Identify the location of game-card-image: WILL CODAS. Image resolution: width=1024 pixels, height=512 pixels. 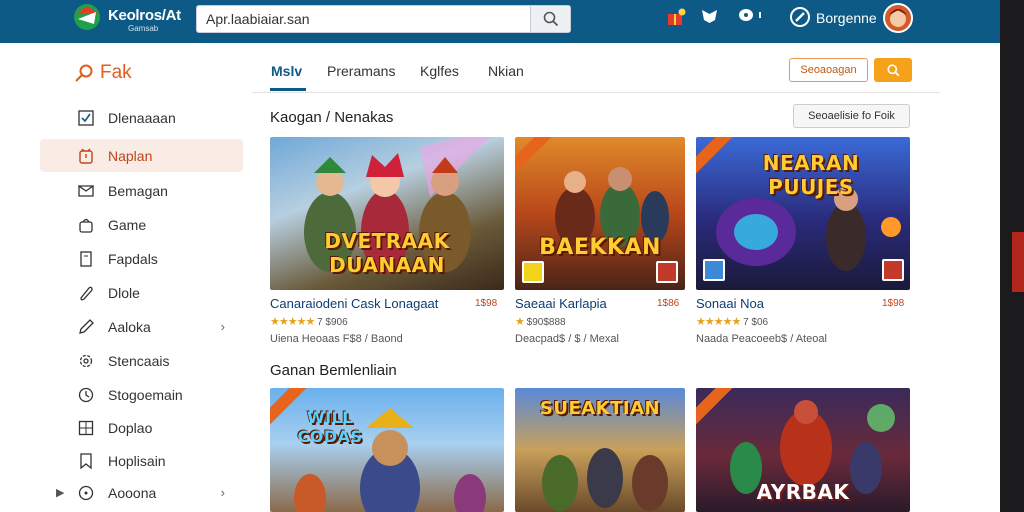
(387, 450).